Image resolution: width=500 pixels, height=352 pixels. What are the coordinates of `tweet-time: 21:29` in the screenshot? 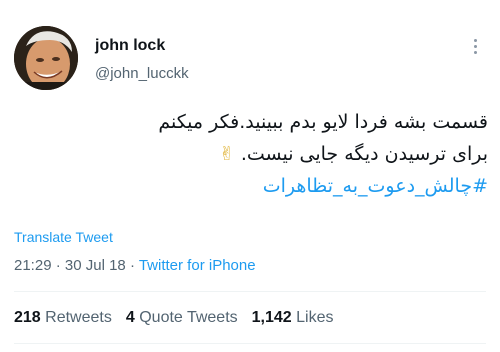 It's located at (33, 265).